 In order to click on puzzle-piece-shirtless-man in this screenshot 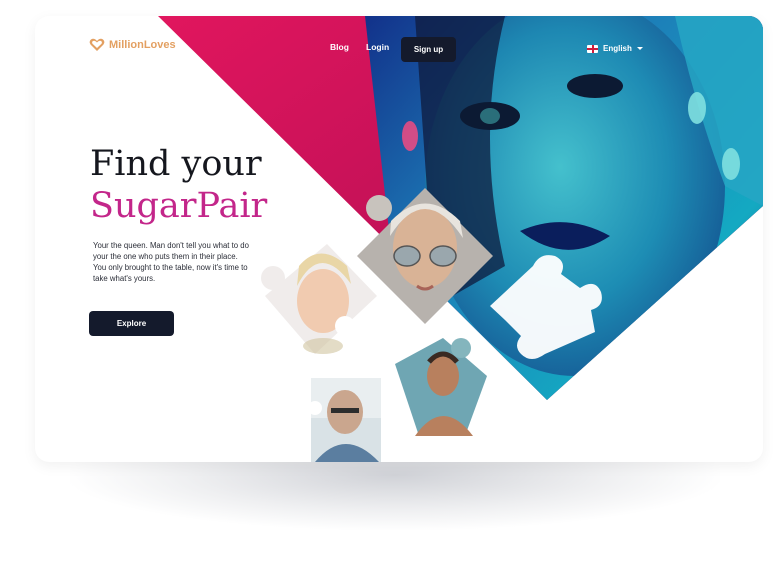, I will do `click(441, 387)`.